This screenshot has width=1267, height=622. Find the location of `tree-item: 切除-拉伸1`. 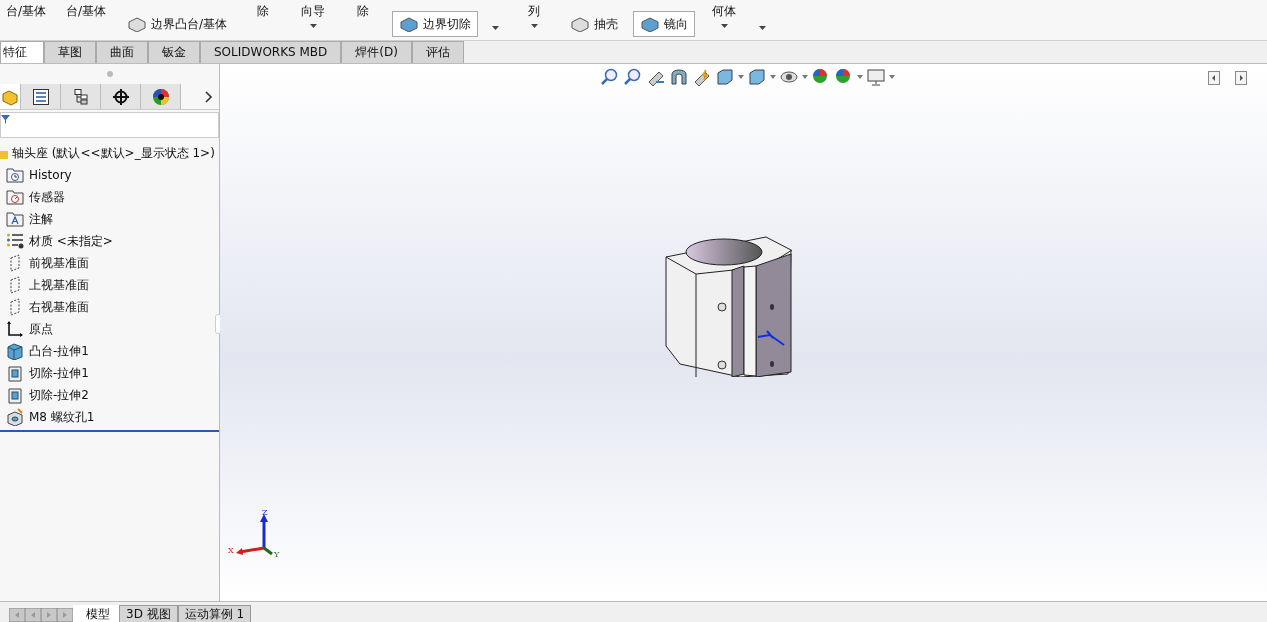

tree-item: 切除-拉伸1 is located at coordinates (46, 373).